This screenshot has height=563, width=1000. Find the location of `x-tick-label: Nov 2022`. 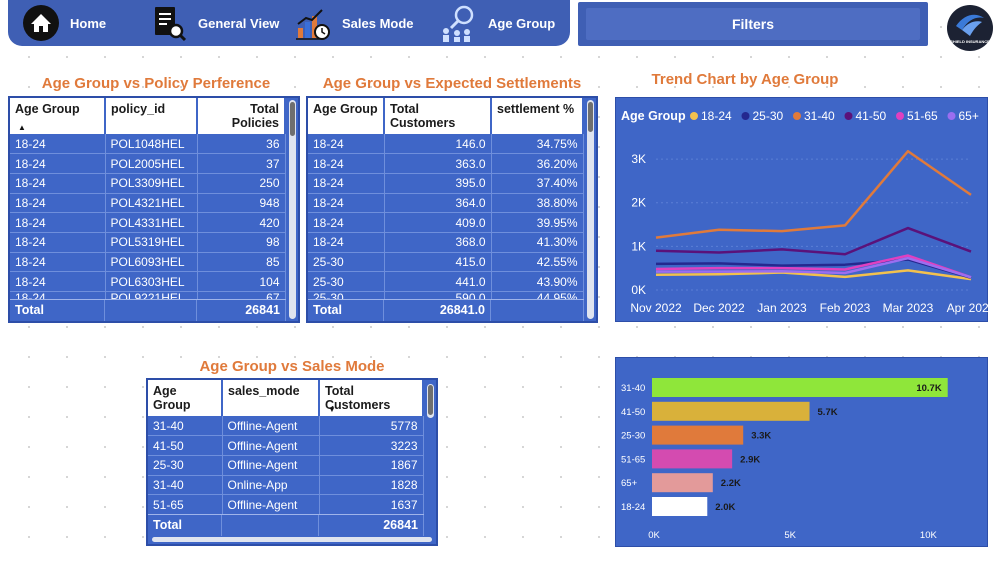

x-tick-label: Nov 2022 is located at coordinates (656, 308).